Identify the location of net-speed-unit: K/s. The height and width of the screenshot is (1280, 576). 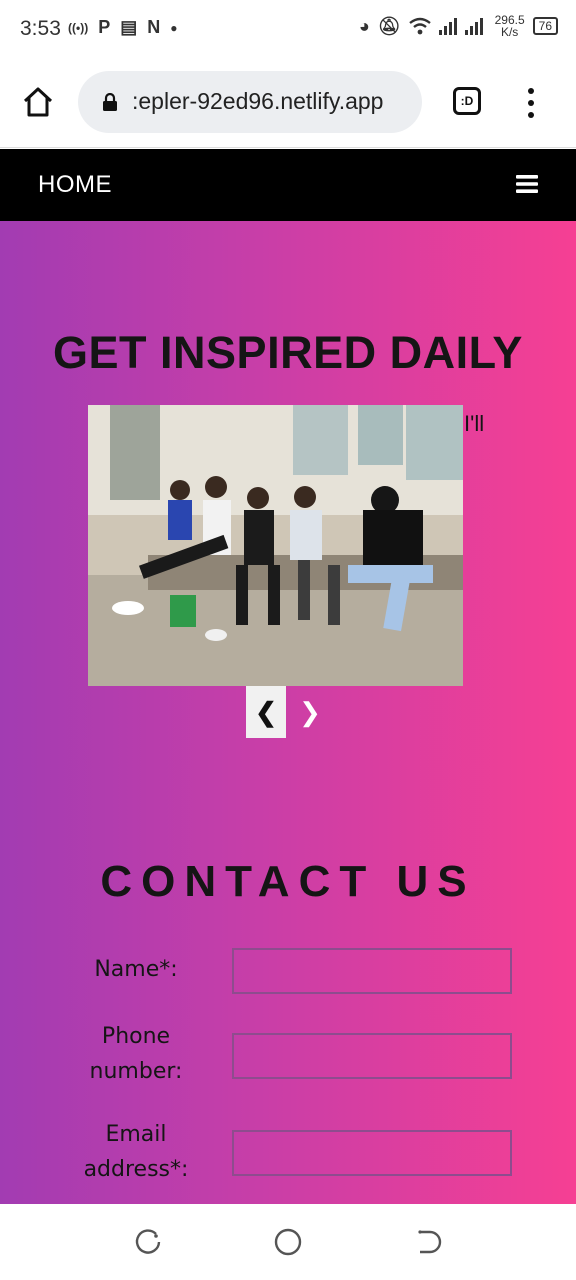
(509, 32).